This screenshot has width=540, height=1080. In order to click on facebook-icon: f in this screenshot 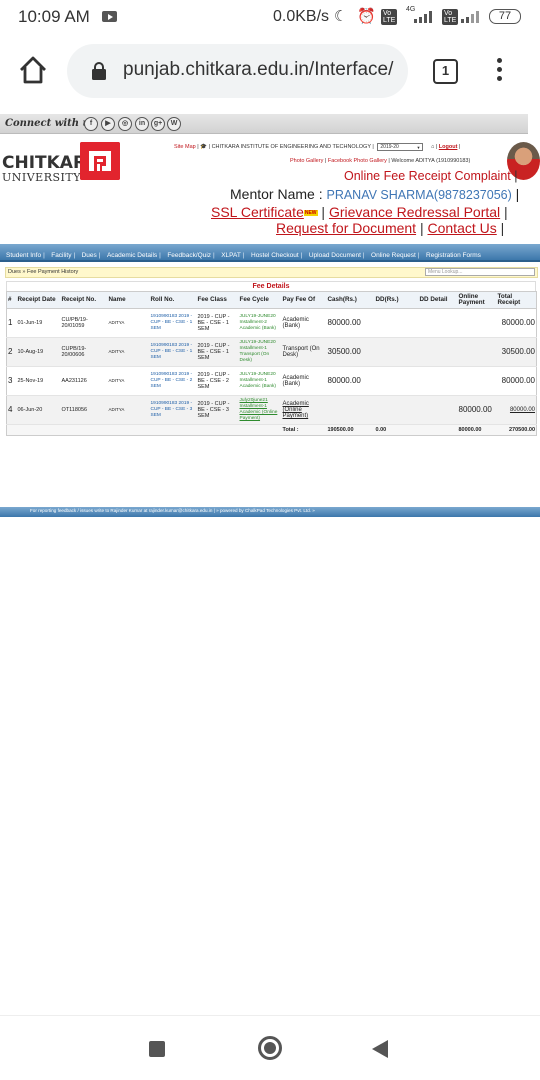, I will do `click(91, 124)`.